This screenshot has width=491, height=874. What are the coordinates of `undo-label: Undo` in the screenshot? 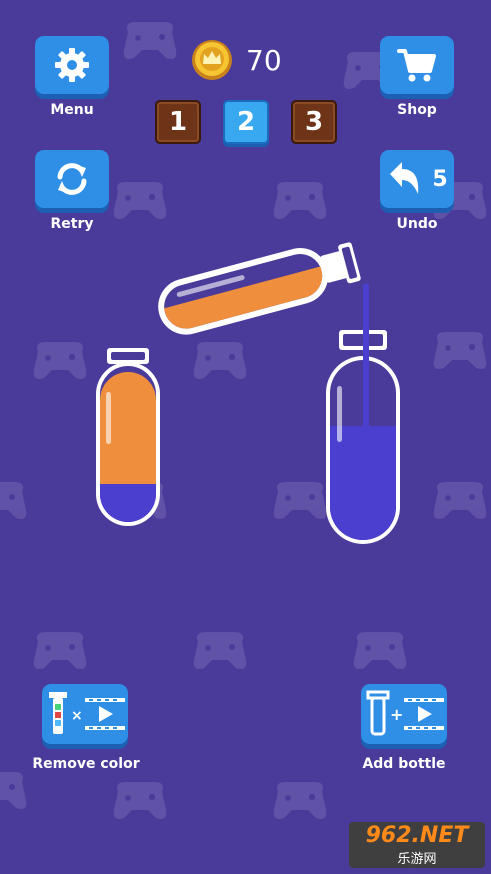 It's located at (417, 224).